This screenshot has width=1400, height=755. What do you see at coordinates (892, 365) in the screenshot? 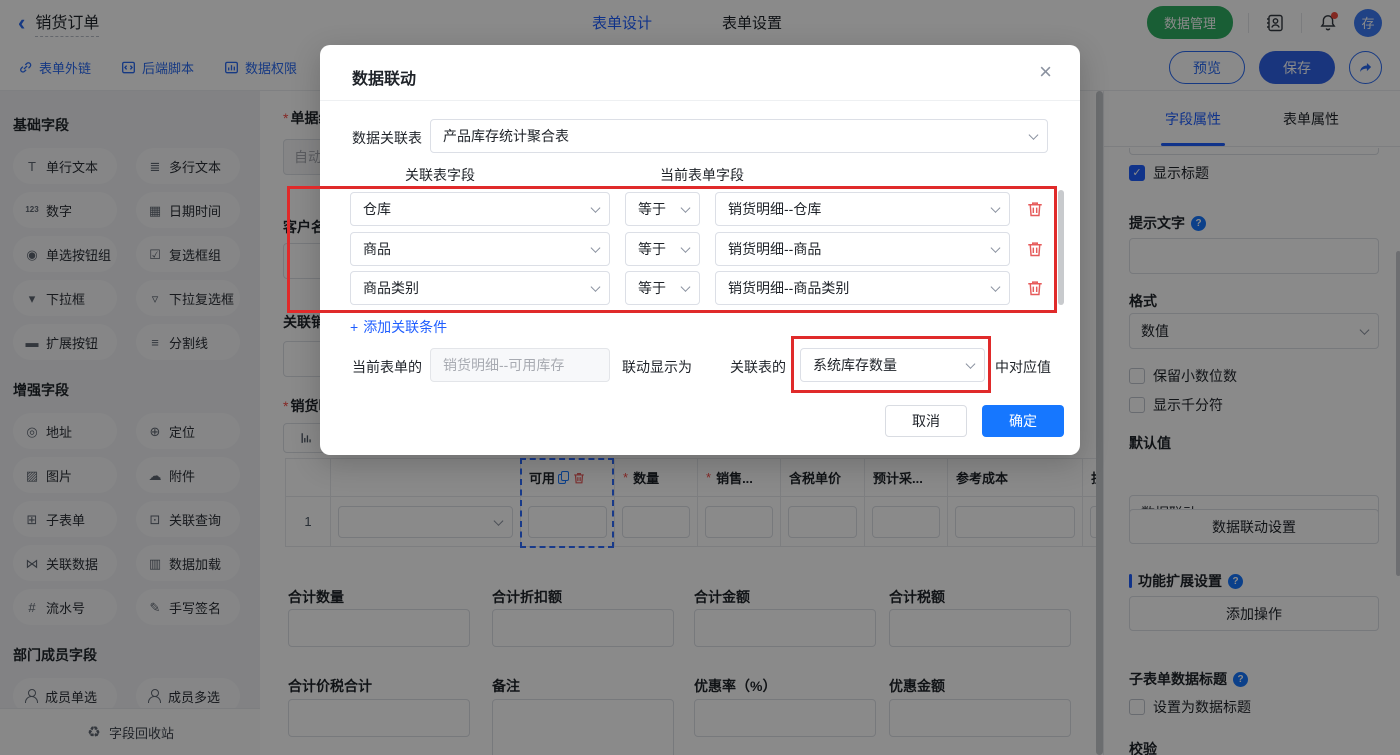
I see `related-field-select: 系统库存数量` at bounding box center [892, 365].